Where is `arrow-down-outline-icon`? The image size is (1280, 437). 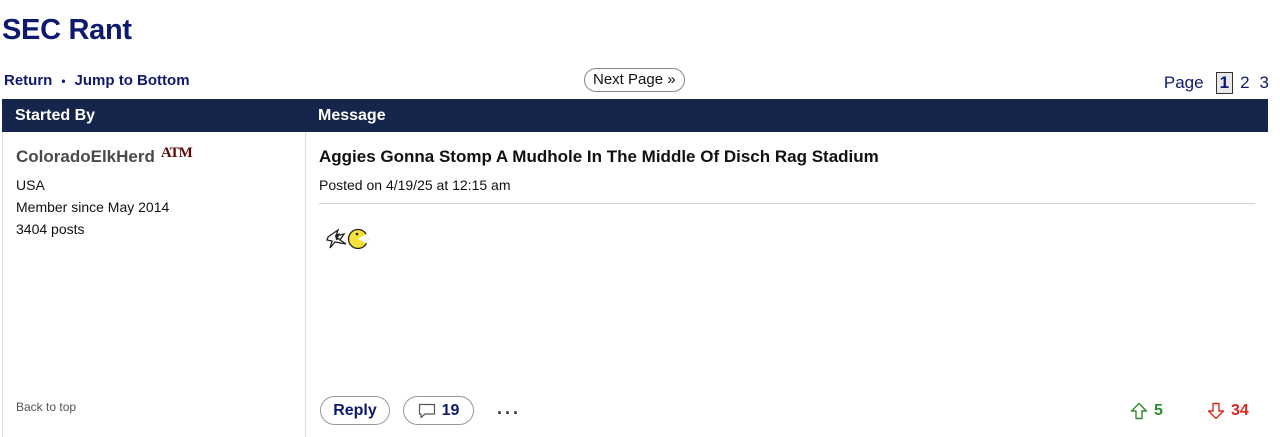
arrow-down-outline-icon is located at coordinates (1216, 411).